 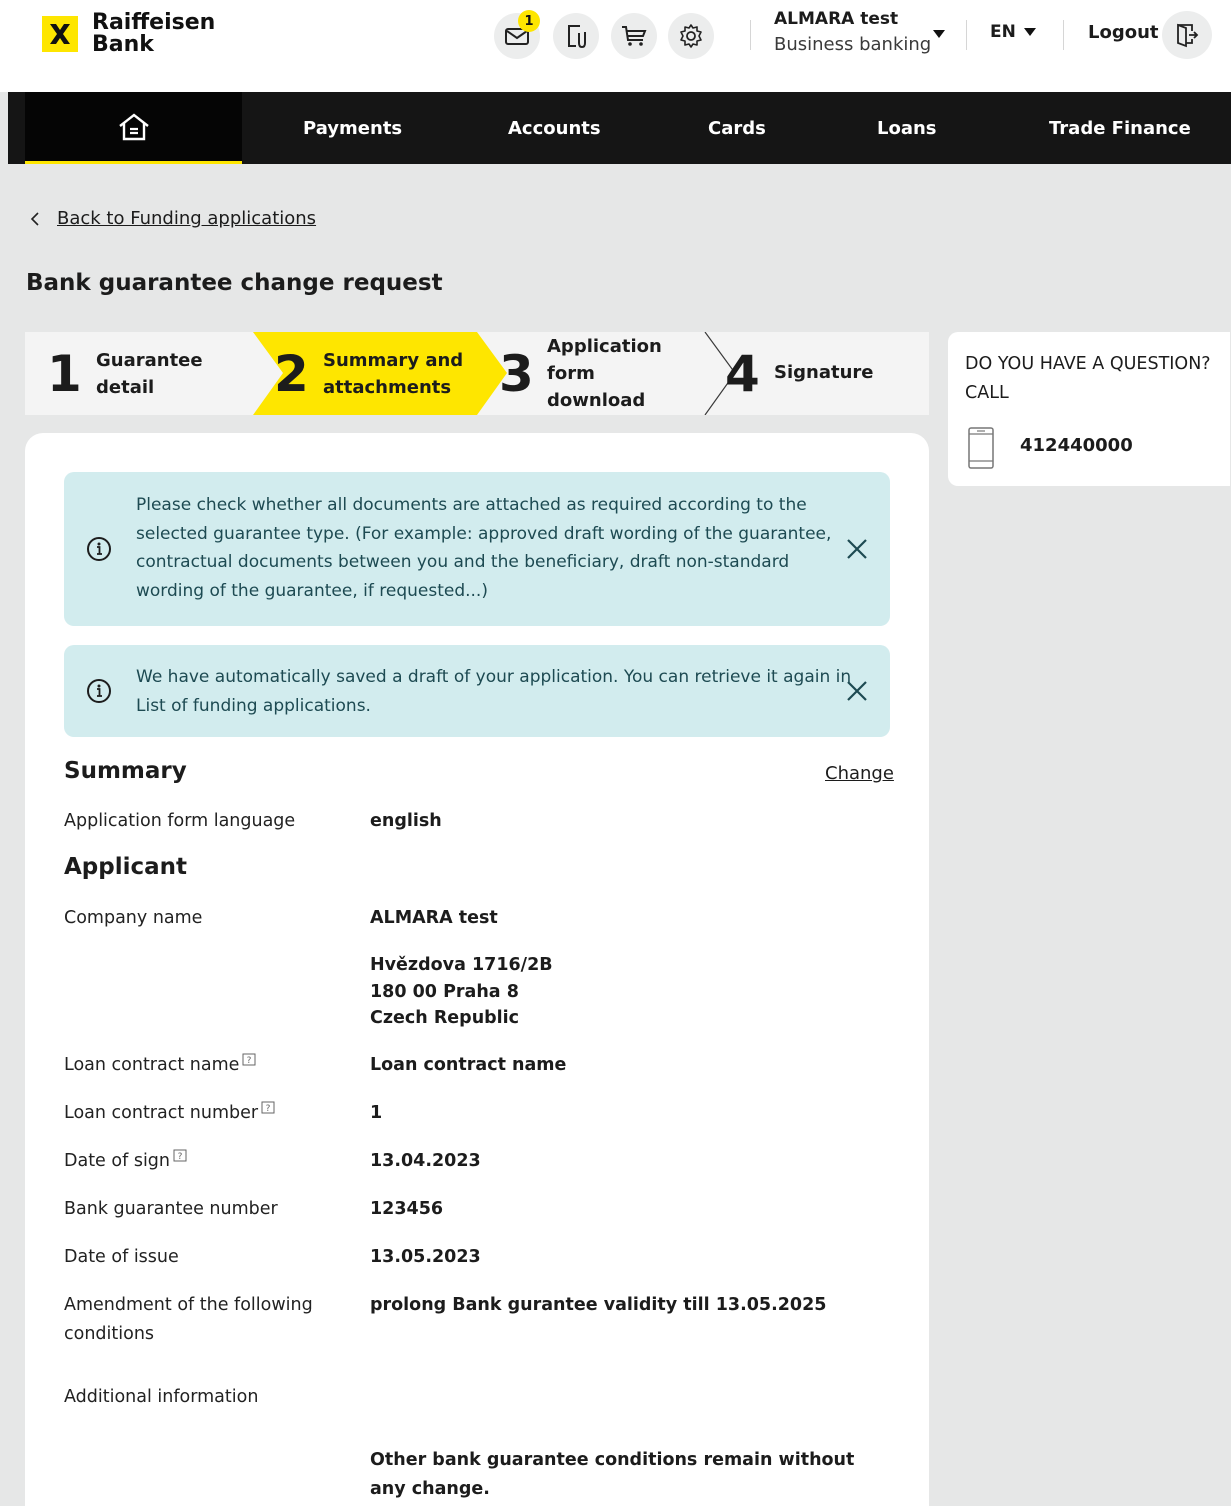 I want to click on breadcrumb: Back to Funding applications, so click(x=173, y=218).